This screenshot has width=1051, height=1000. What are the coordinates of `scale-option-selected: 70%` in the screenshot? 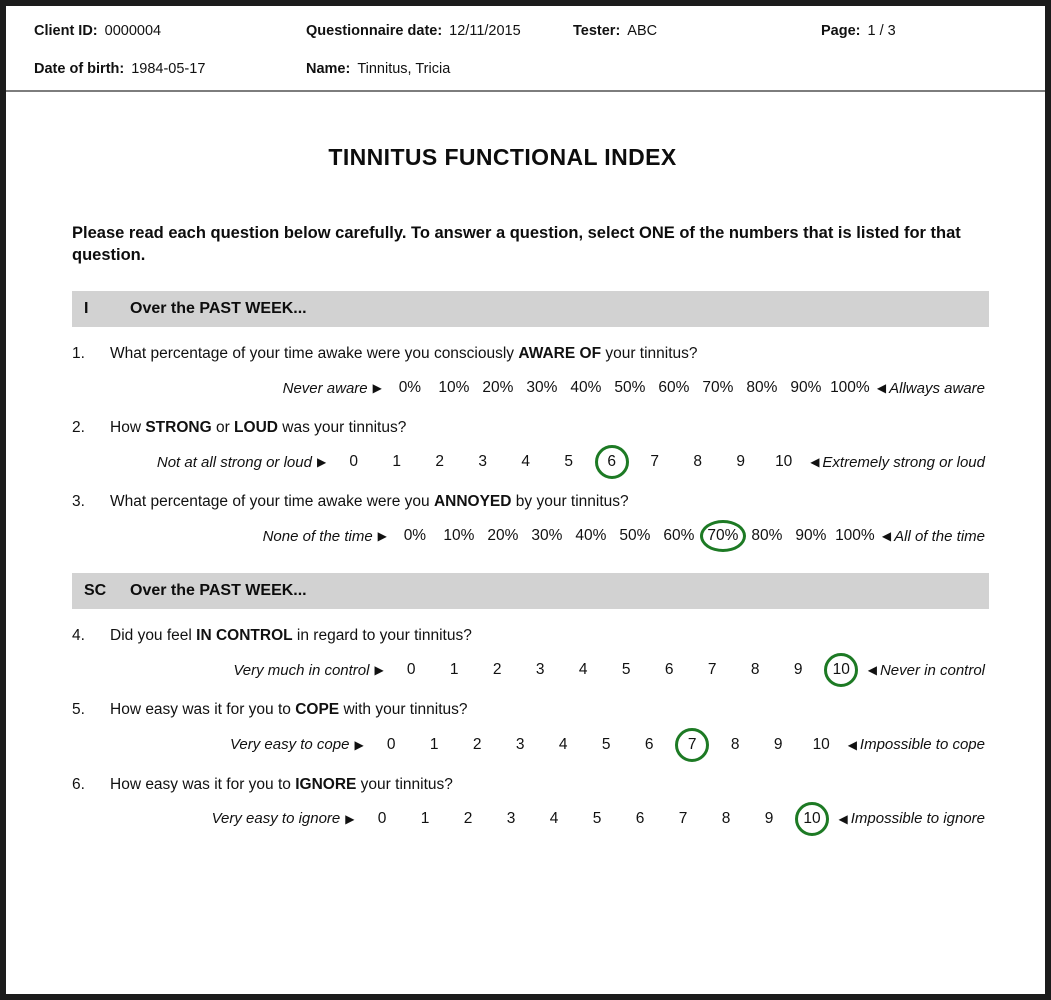 It's located at (722, 536).